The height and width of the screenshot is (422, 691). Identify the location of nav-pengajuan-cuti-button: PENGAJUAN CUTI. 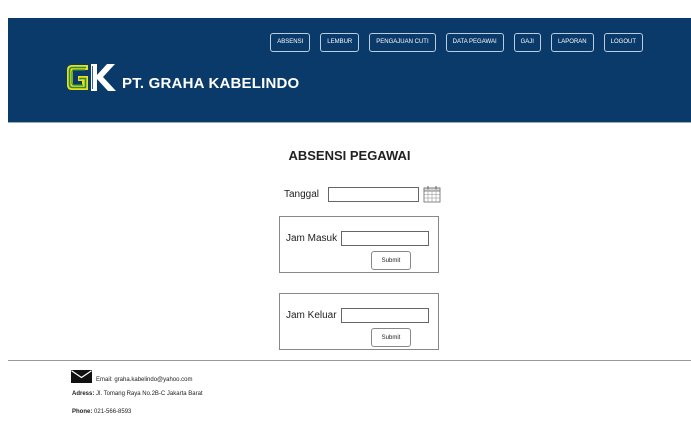
(402, 42).